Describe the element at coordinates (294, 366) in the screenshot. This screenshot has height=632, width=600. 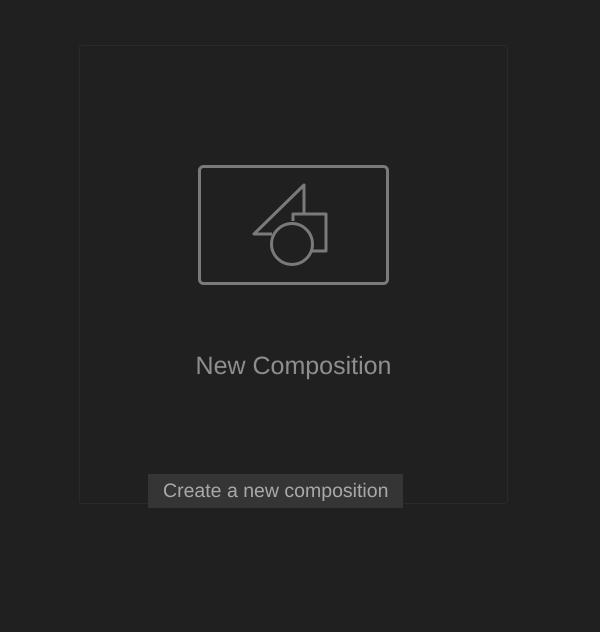
I see `card-title: New Composition` at that location.